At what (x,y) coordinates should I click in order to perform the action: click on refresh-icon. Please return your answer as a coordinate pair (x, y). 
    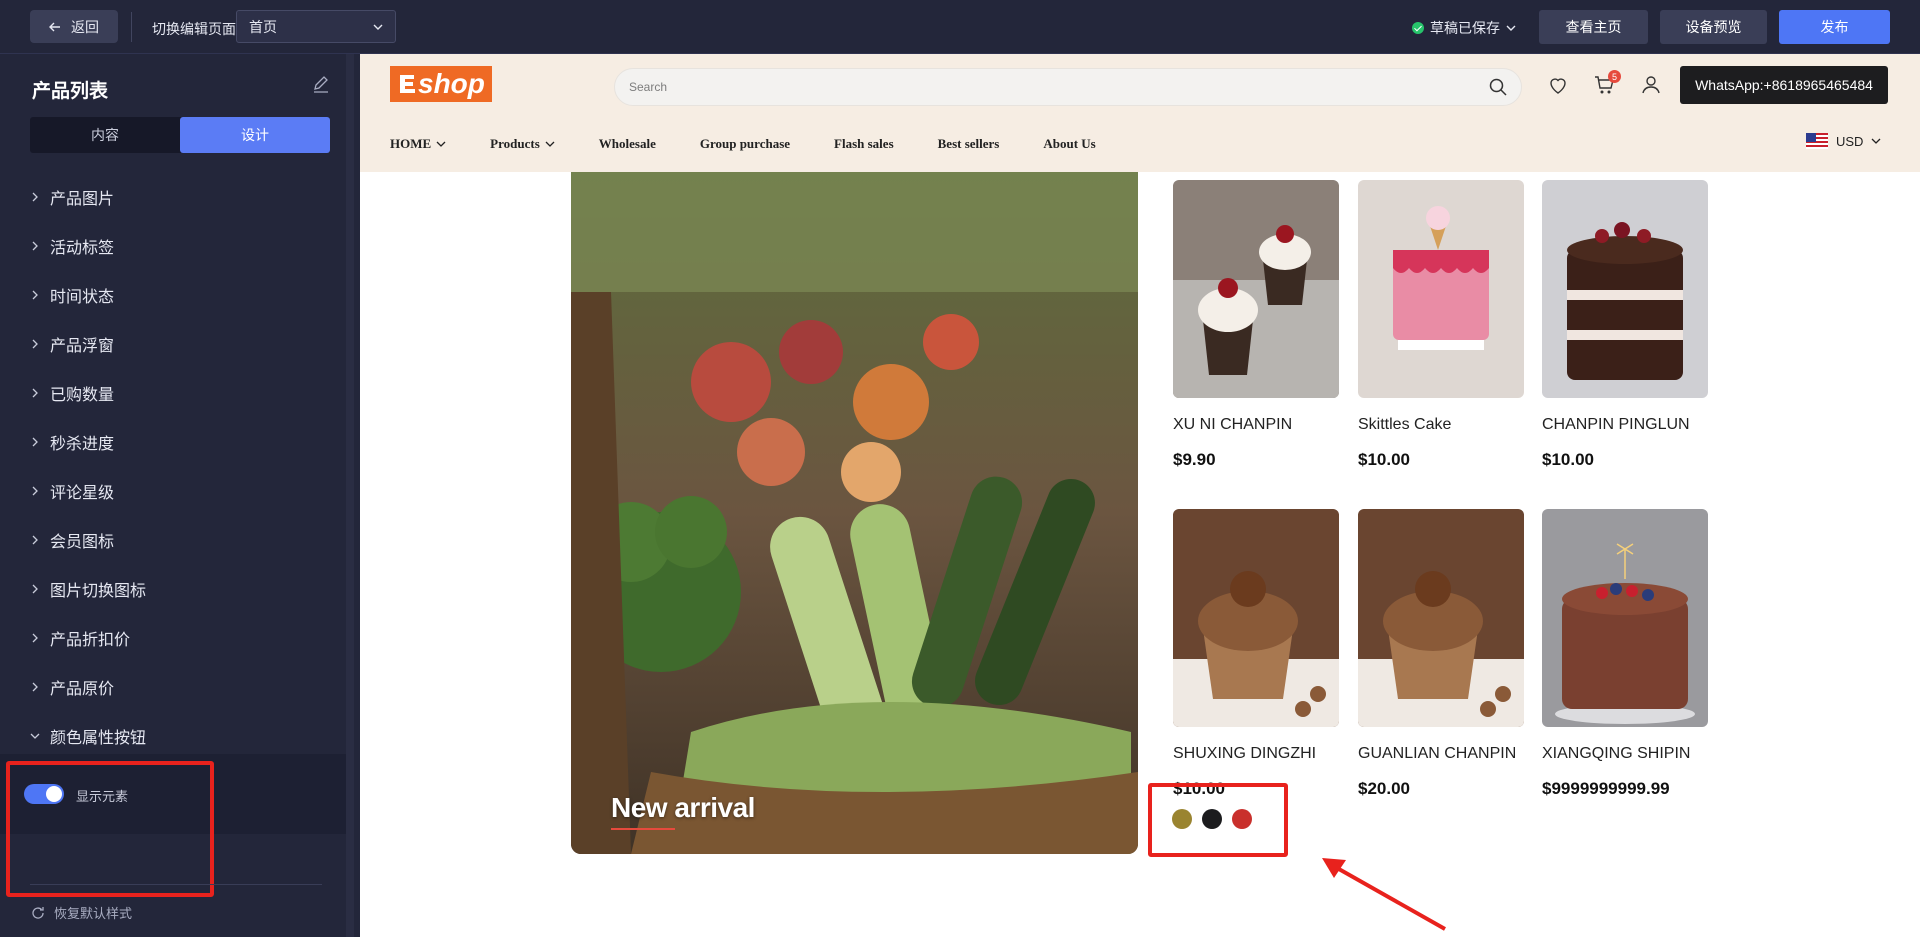
    Looking at the image, I should click on (38, 912).